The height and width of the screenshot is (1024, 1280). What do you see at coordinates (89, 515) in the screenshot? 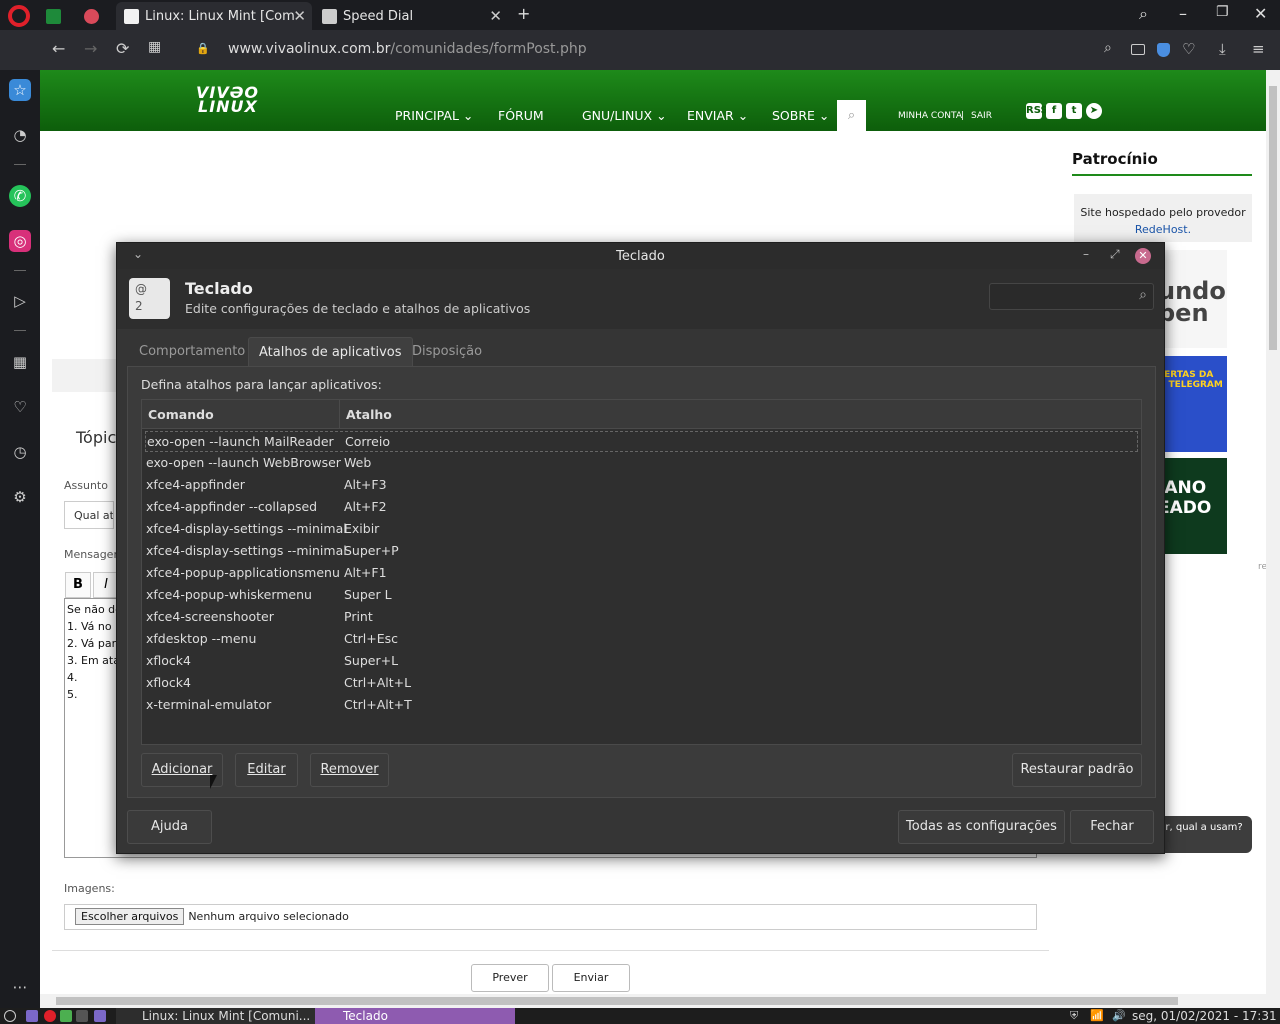
I see `subject-input: Qual ata` at bounding box center [89, 515].